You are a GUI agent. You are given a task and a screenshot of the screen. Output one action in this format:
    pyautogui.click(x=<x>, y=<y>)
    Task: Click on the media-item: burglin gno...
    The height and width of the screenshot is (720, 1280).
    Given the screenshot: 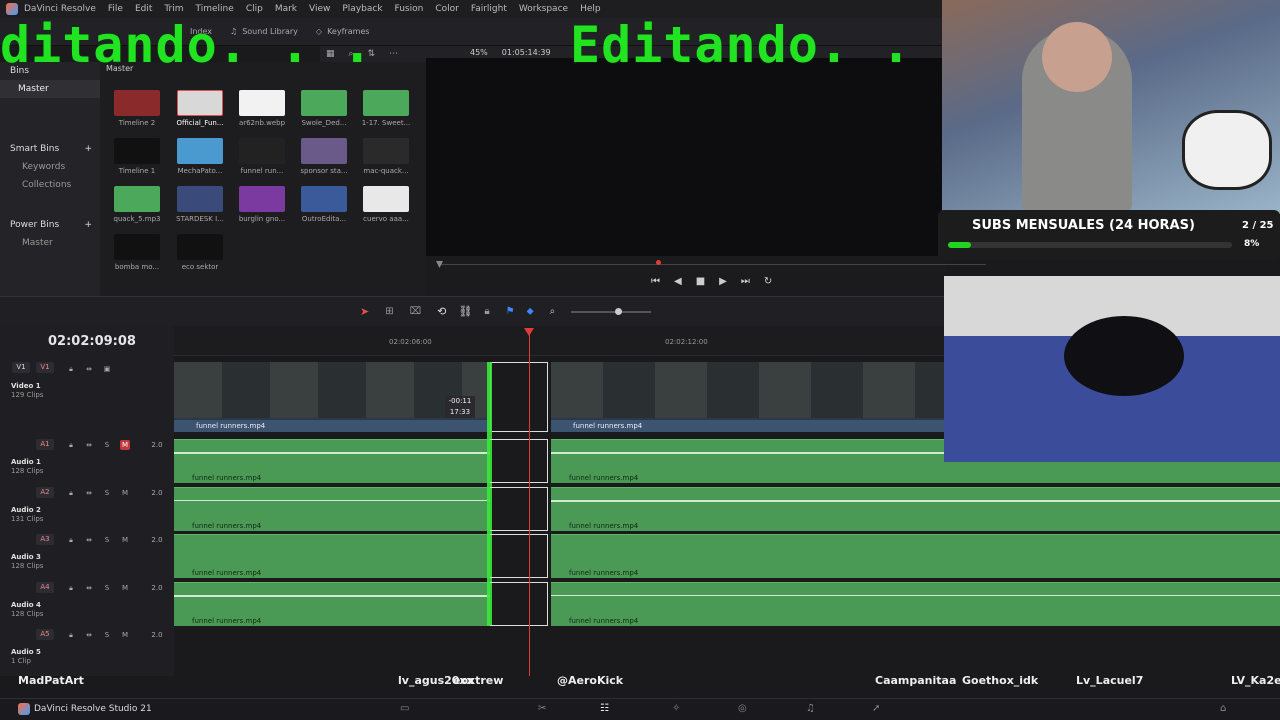 What is the action you would take?
    pyautogui.click(x=262, y=204)
    